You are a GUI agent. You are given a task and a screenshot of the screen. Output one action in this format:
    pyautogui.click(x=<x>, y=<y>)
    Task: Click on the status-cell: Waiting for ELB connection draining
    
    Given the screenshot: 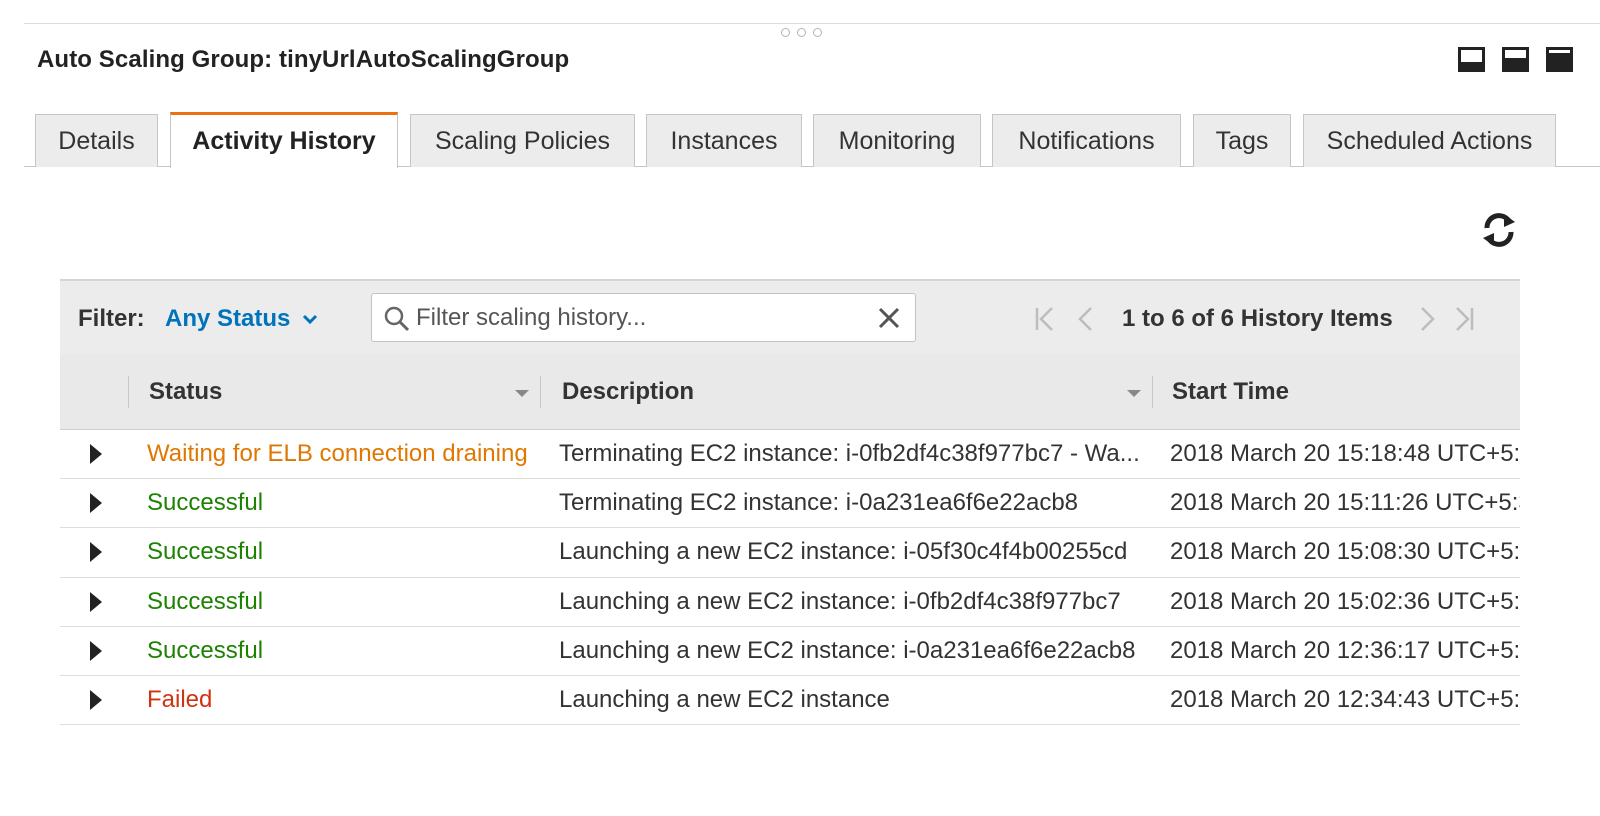 What is the action you would take?
    pyautogui.click(x=337, y=453)
    